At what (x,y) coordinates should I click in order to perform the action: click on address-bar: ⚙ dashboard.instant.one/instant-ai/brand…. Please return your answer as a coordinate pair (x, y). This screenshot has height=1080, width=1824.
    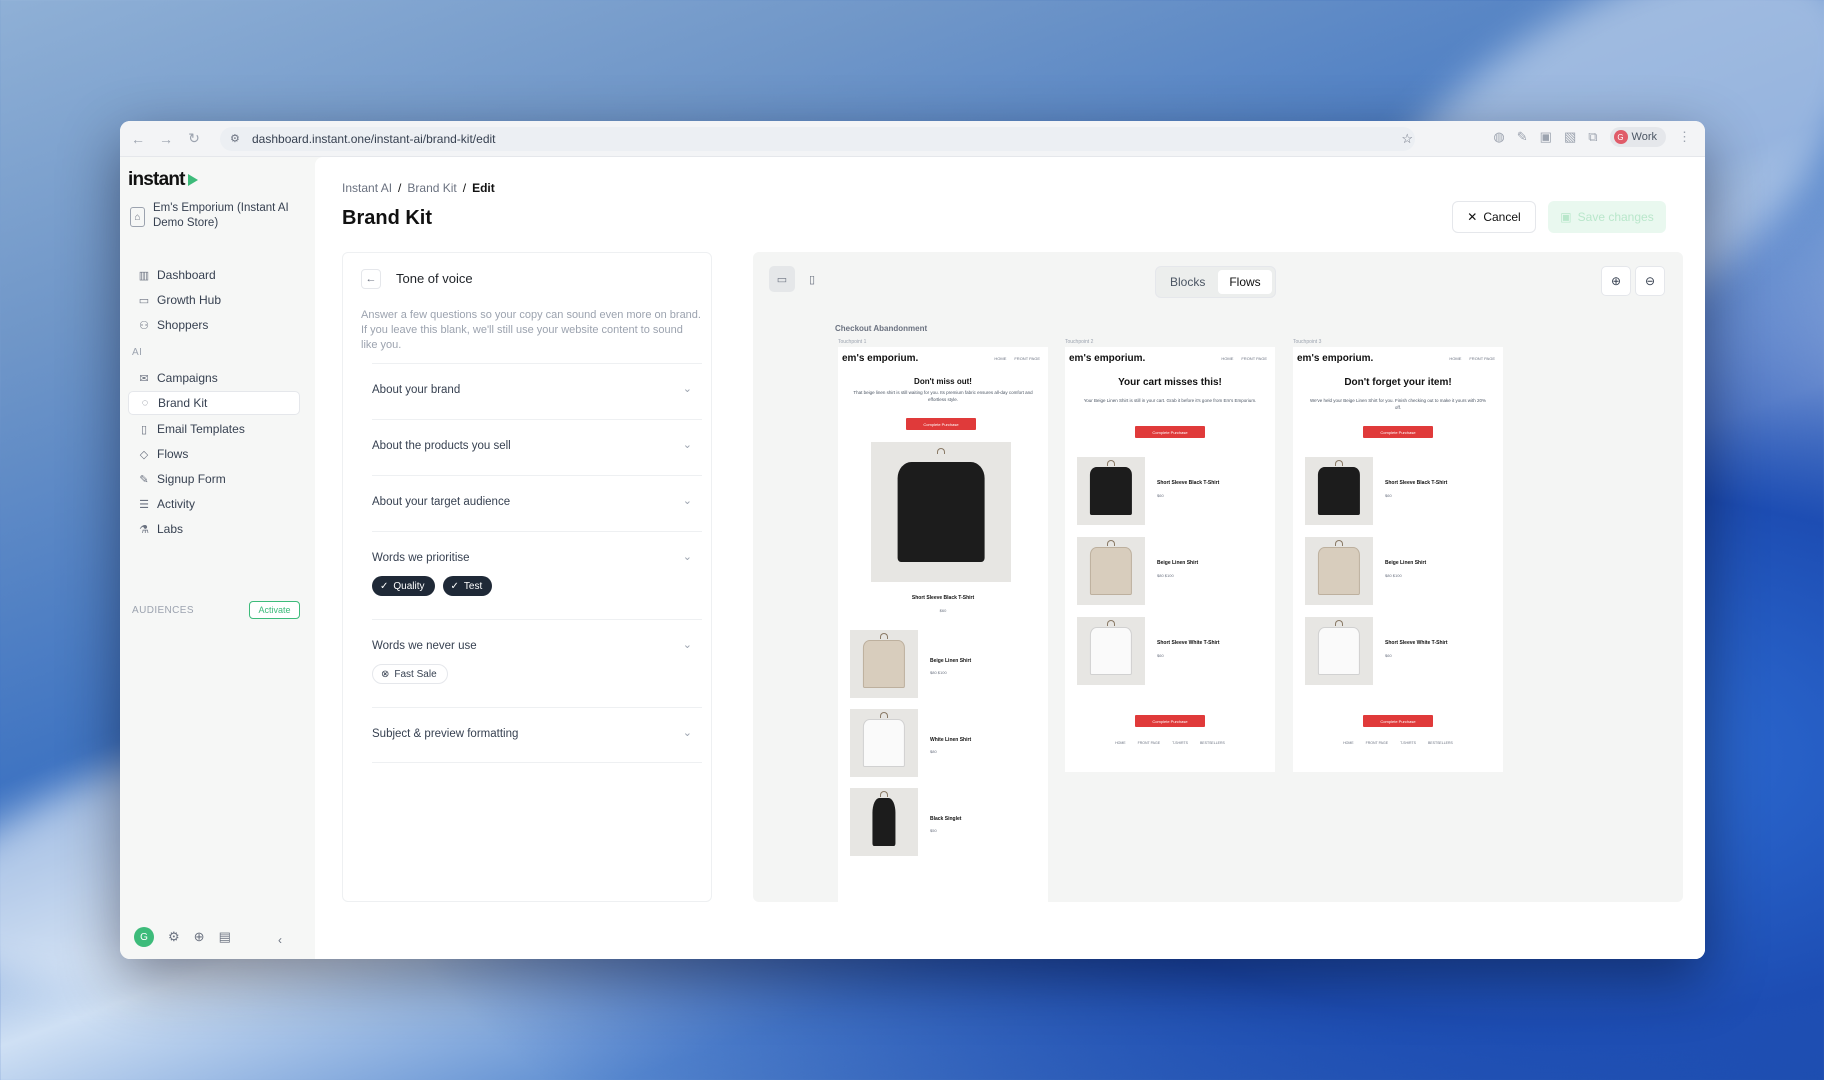
    Looking at the image, I should click on (817, 139).